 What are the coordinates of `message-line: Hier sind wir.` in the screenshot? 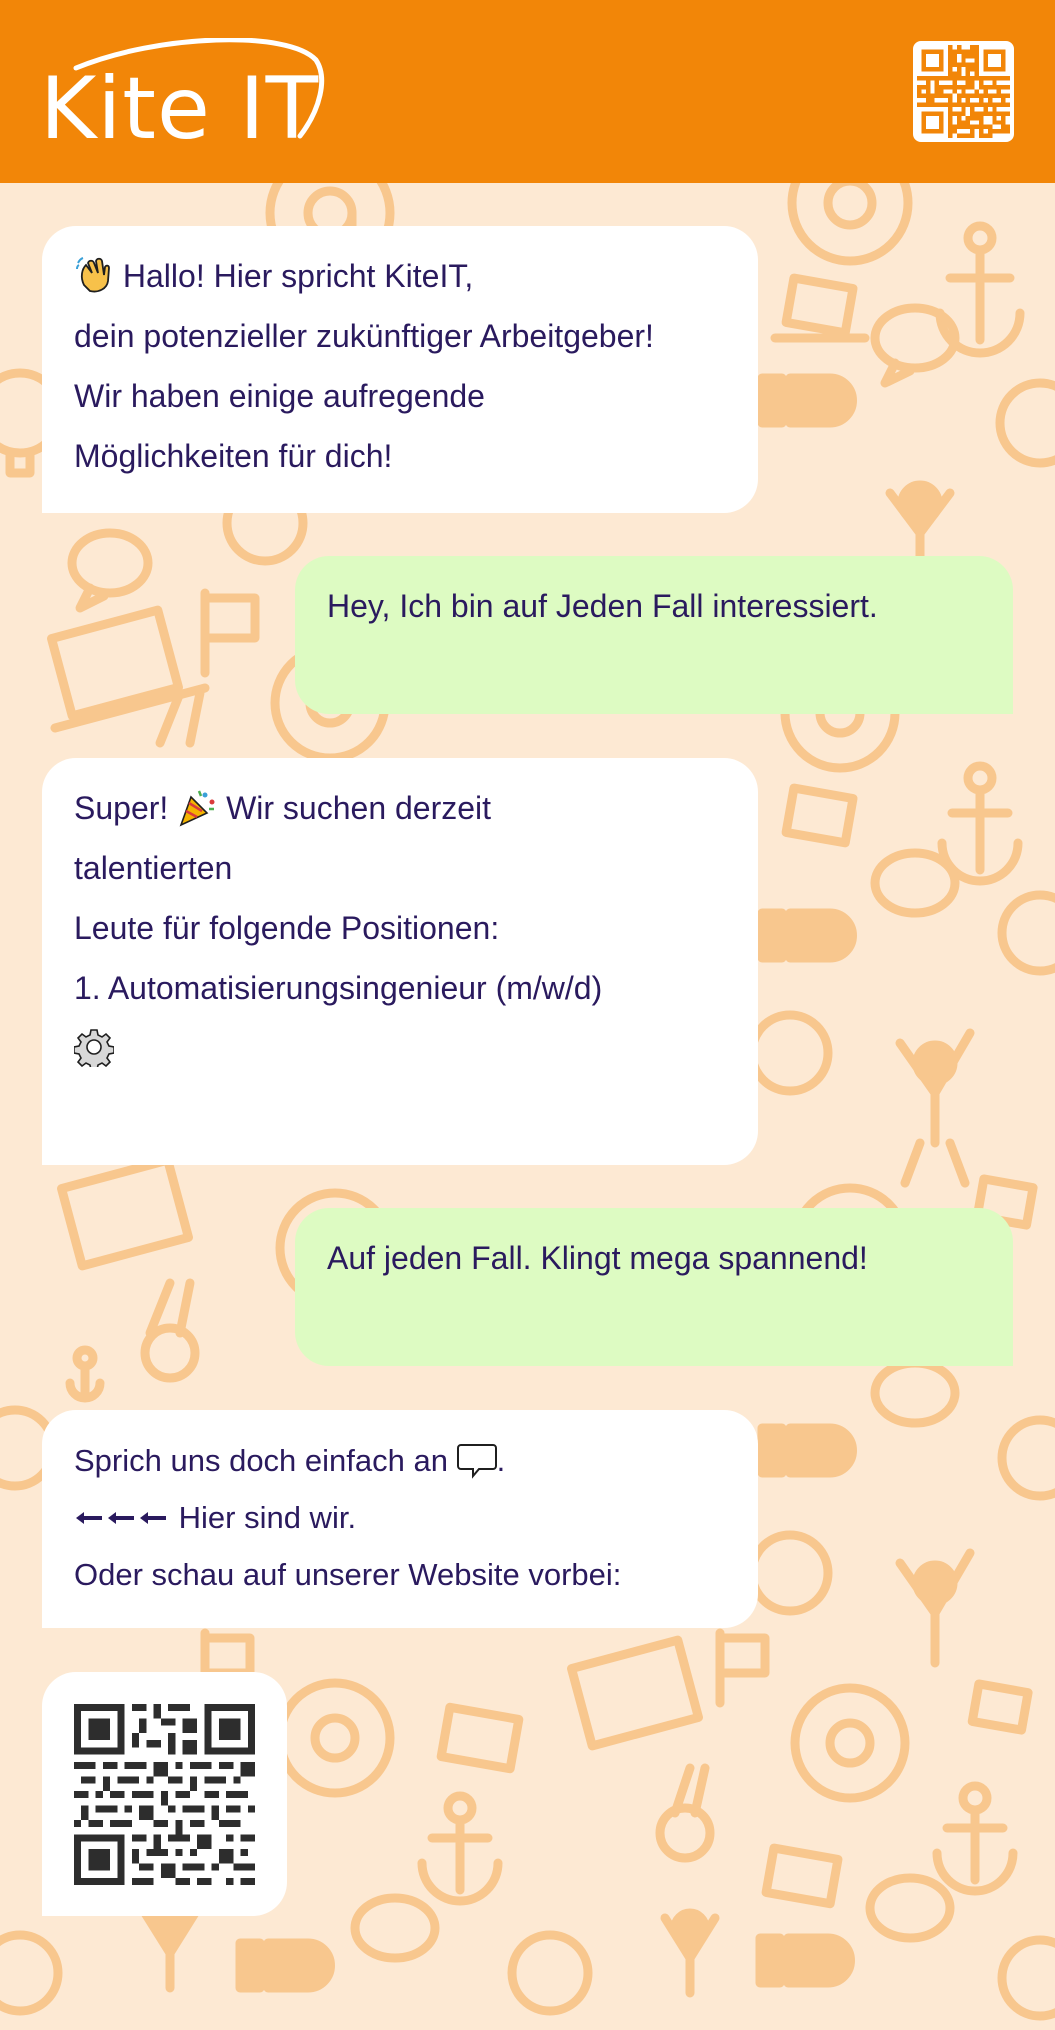 It's located at (400, 1517).